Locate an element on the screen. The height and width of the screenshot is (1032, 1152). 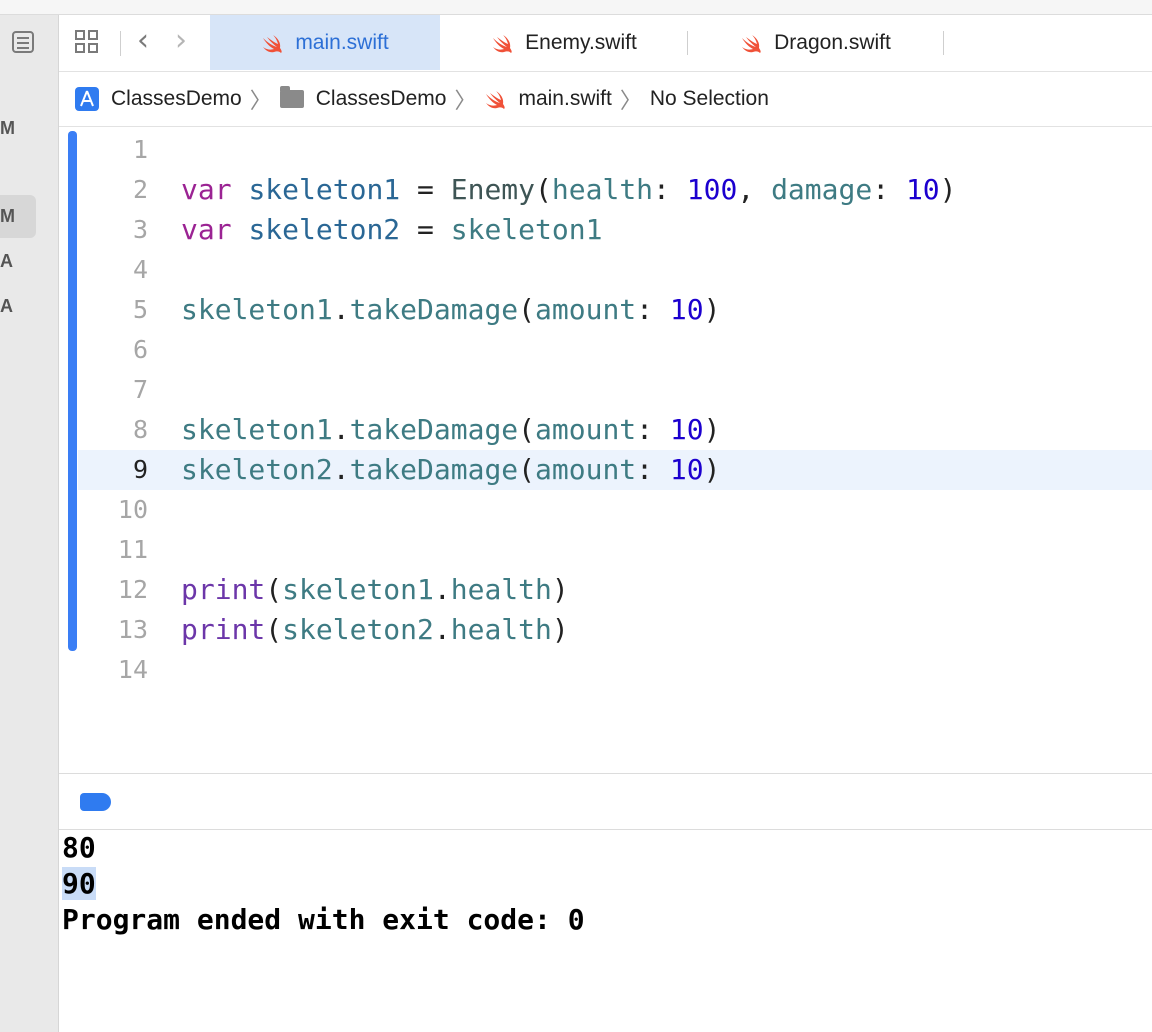
code-line: 1 is located at coordinates (615, 150).